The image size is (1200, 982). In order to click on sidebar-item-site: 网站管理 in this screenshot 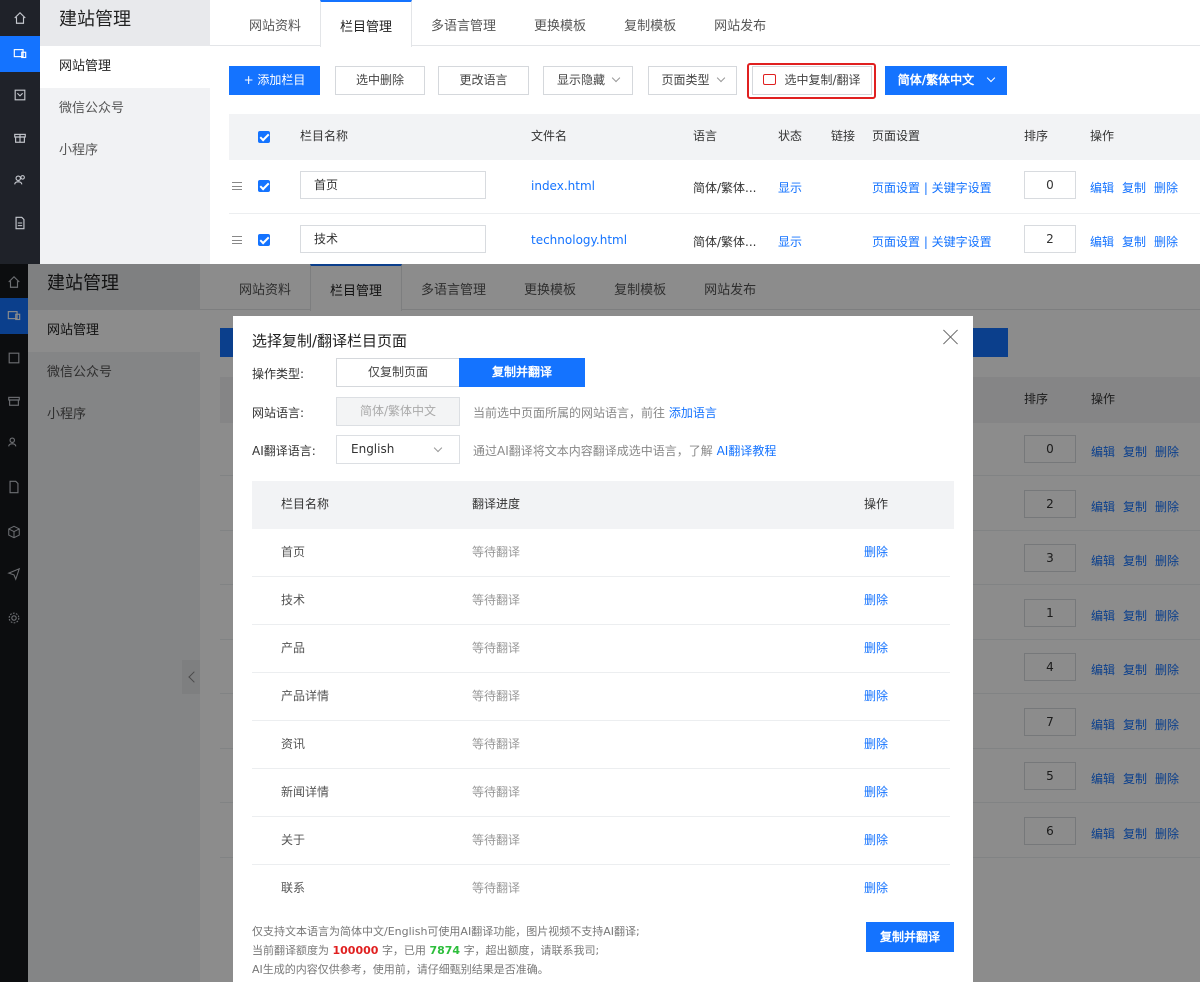, I will do `click(125, 67)`.